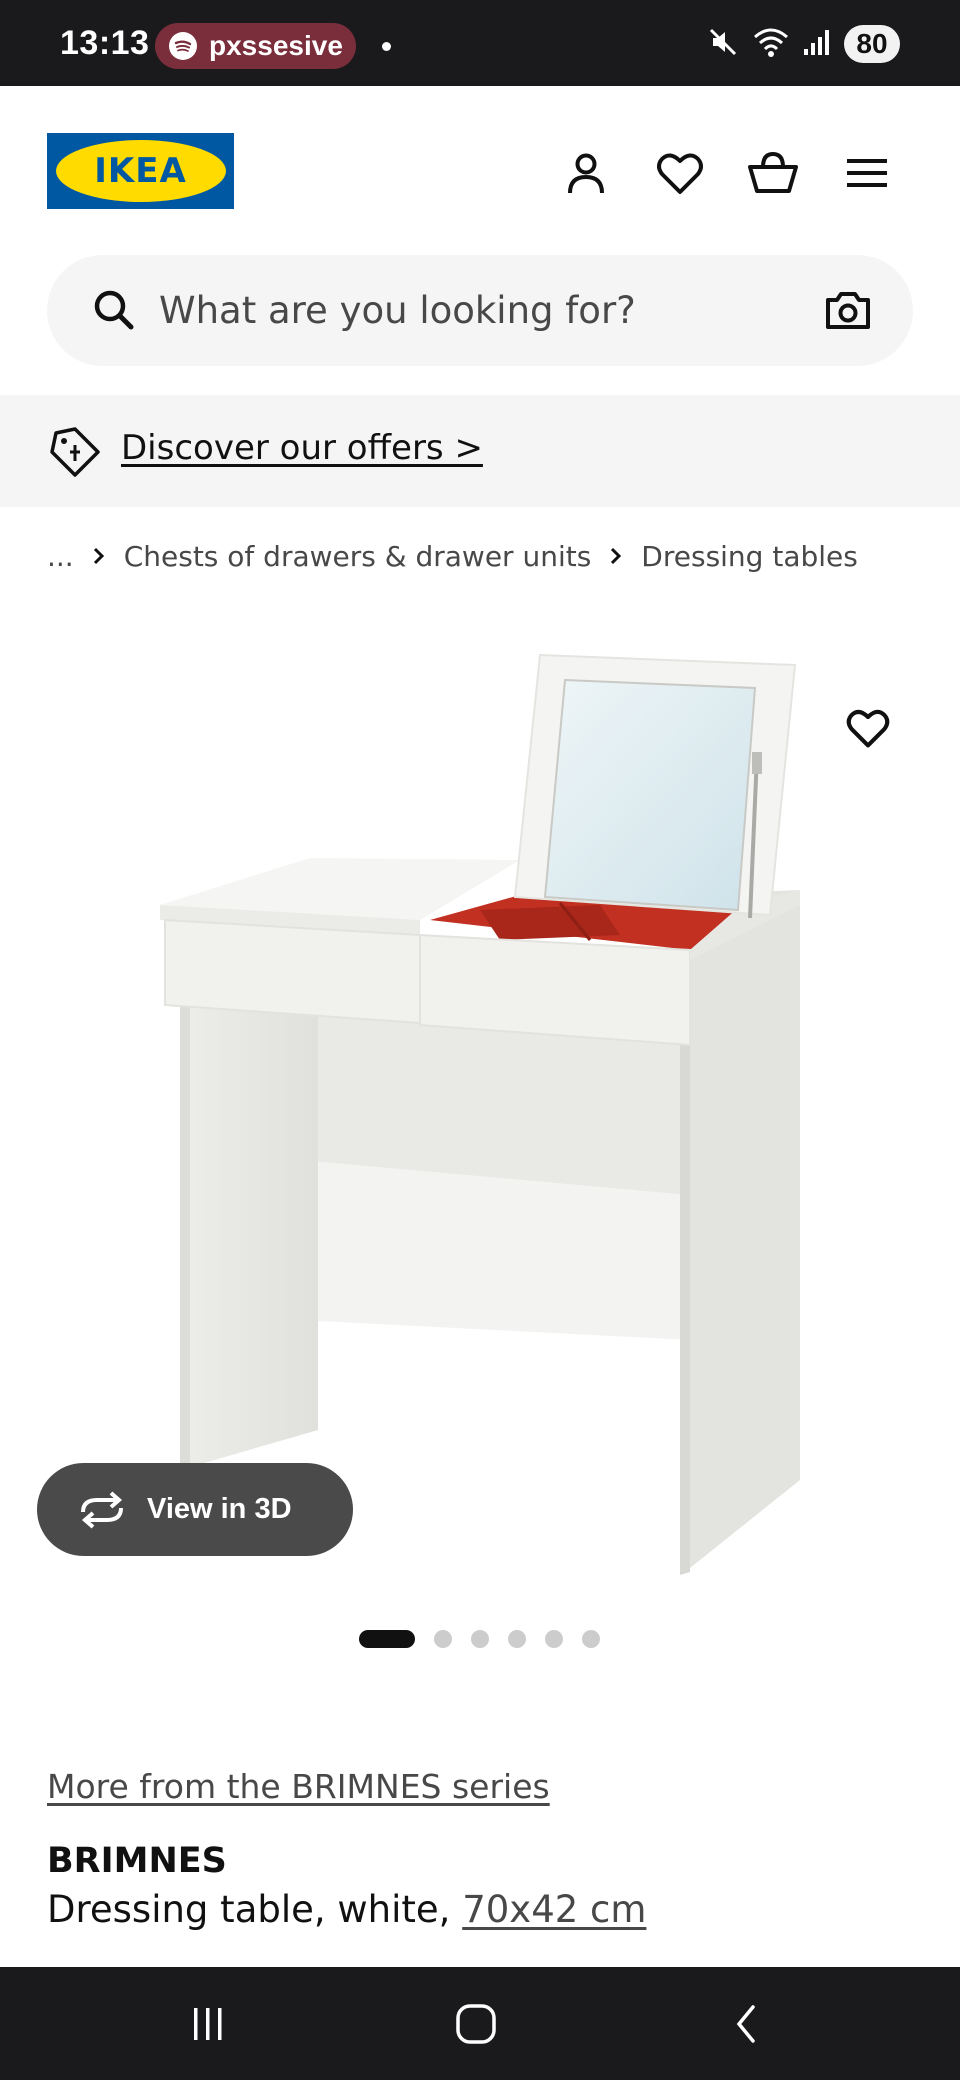  Describe the element at coordinates (848, 310) in the screenshot. I see `camera-search-icon` at that location.